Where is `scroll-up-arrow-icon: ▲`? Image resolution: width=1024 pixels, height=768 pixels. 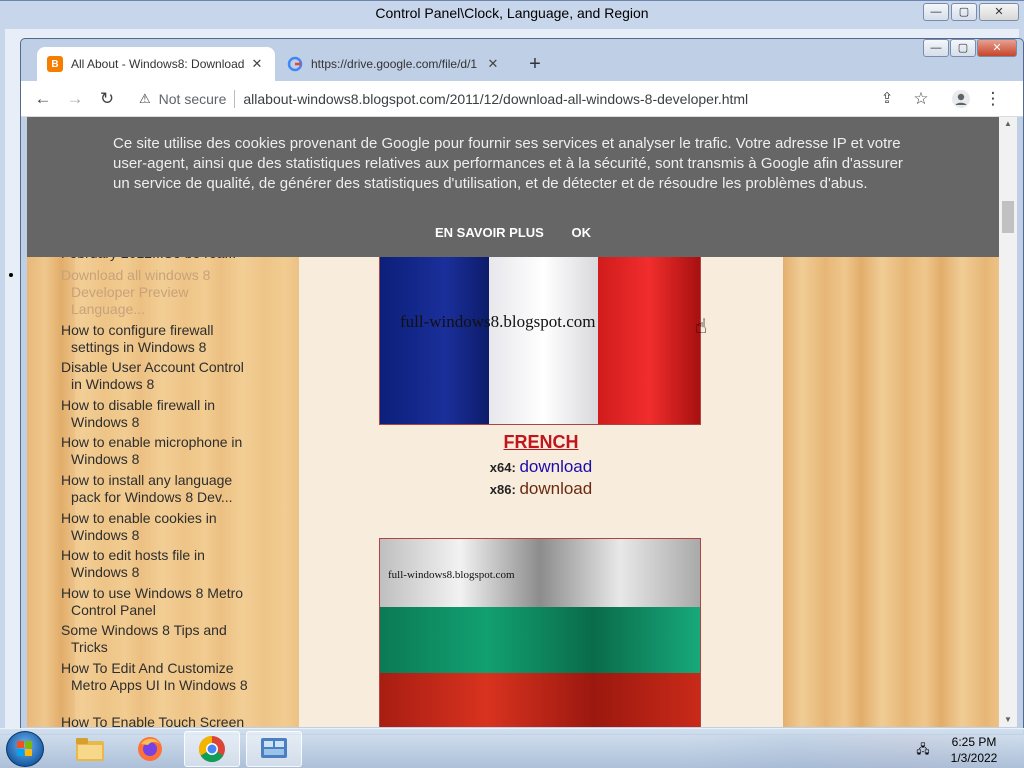 scroll-up-arrow-icon: ▲ is located at coordinates (1008, 124).